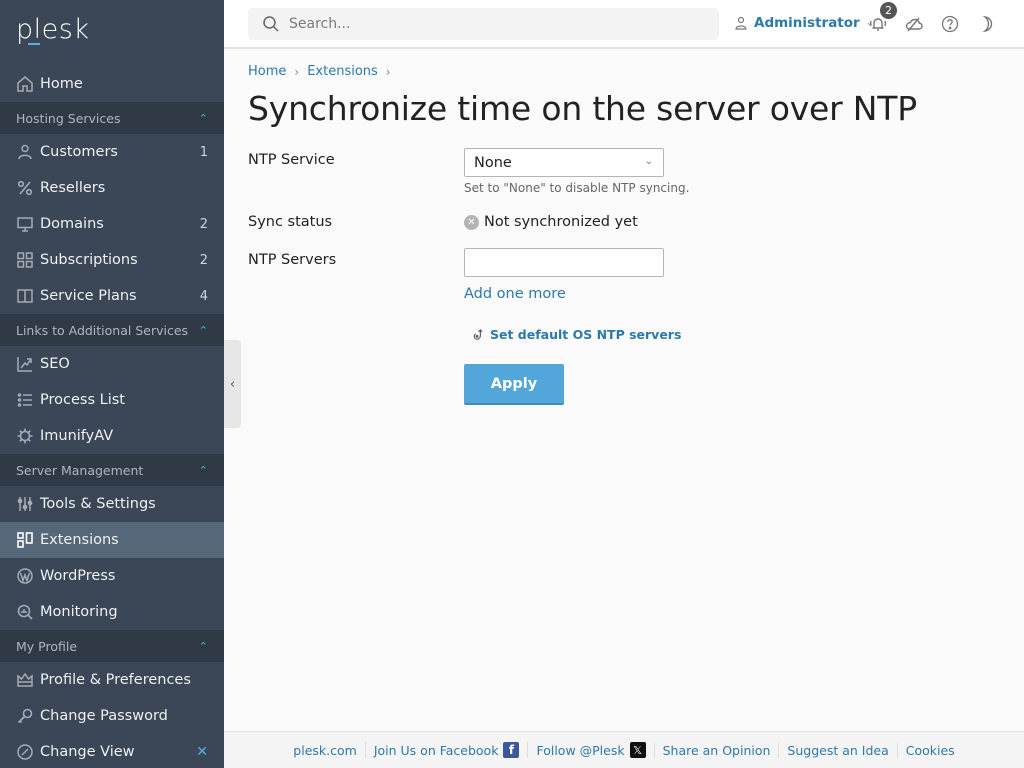  Describe the element at coordinates (203, 152) in the screenshot. I see `customers-count: 1` at that location.